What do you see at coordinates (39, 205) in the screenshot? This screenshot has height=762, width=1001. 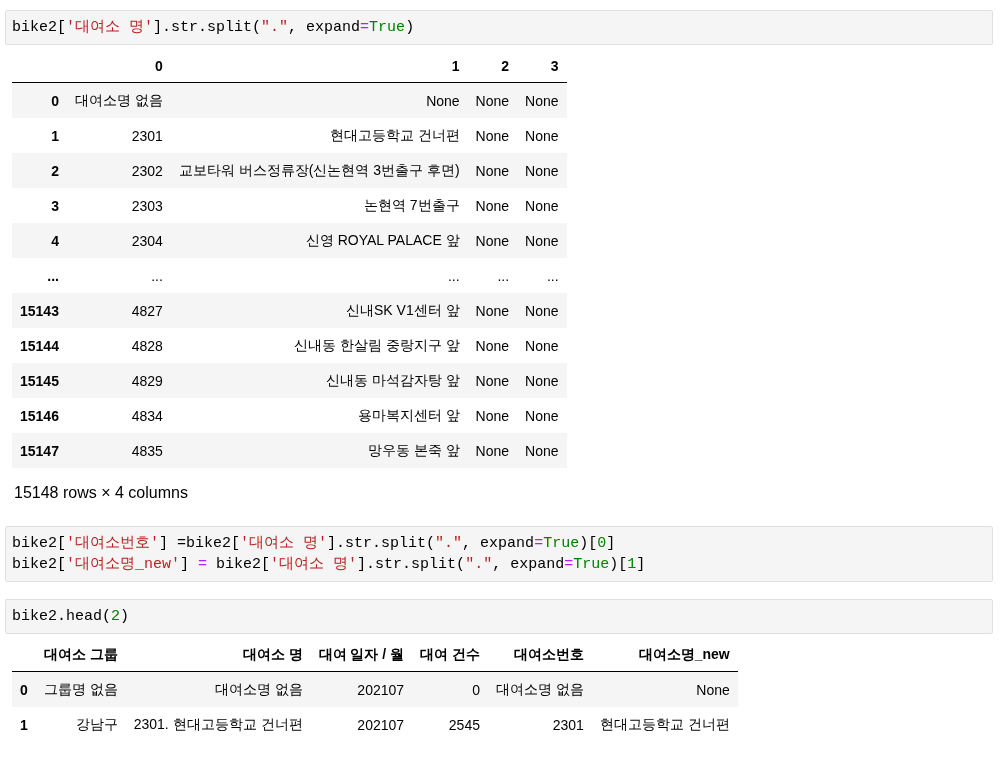 I see `row-index: 3` at bounding box center [39, 205].